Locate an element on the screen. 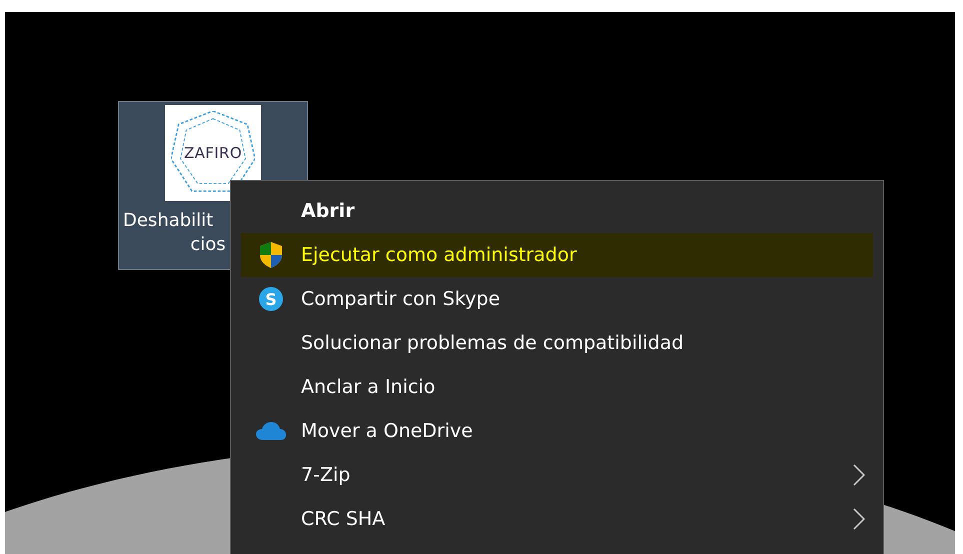 This screenshot has height=554, width=963. menu-item: Mover a OneDrive is located at coordinates (557, 431).